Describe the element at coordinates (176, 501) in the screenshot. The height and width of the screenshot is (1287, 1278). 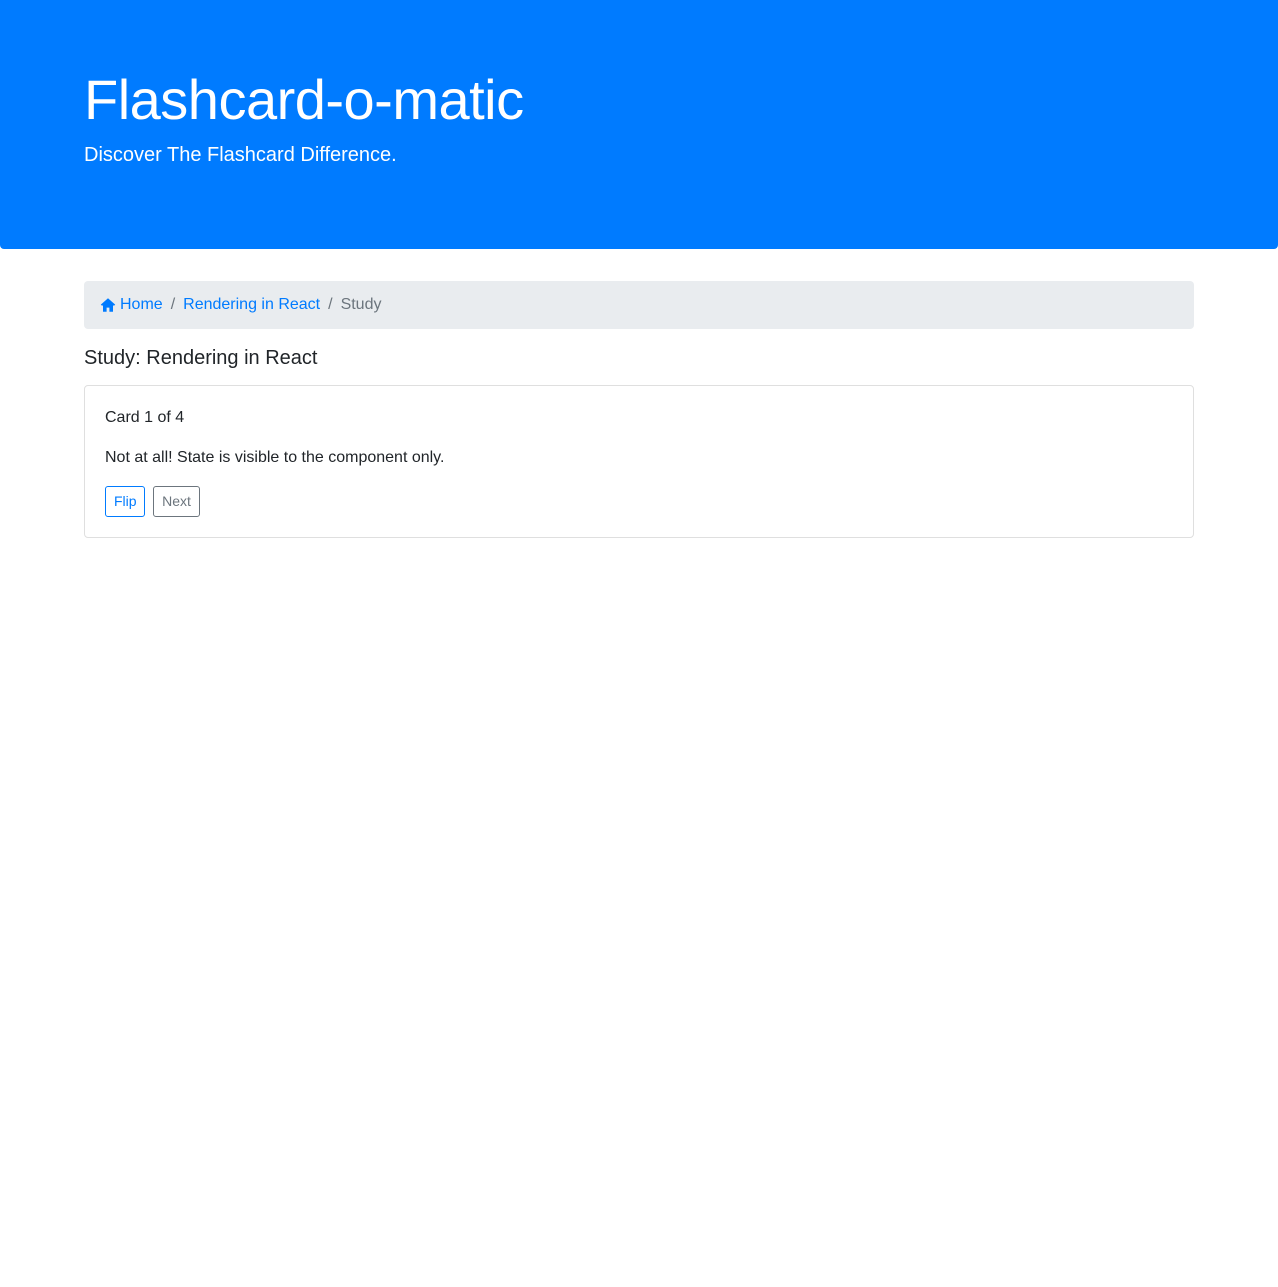
I see `next-button: Next` at that location.